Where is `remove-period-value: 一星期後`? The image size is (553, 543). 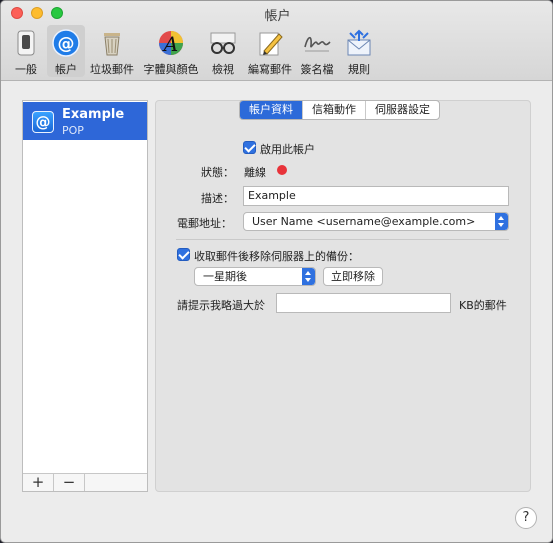 remove-period-value: 一星期後 is located at coordinates (225, 276).